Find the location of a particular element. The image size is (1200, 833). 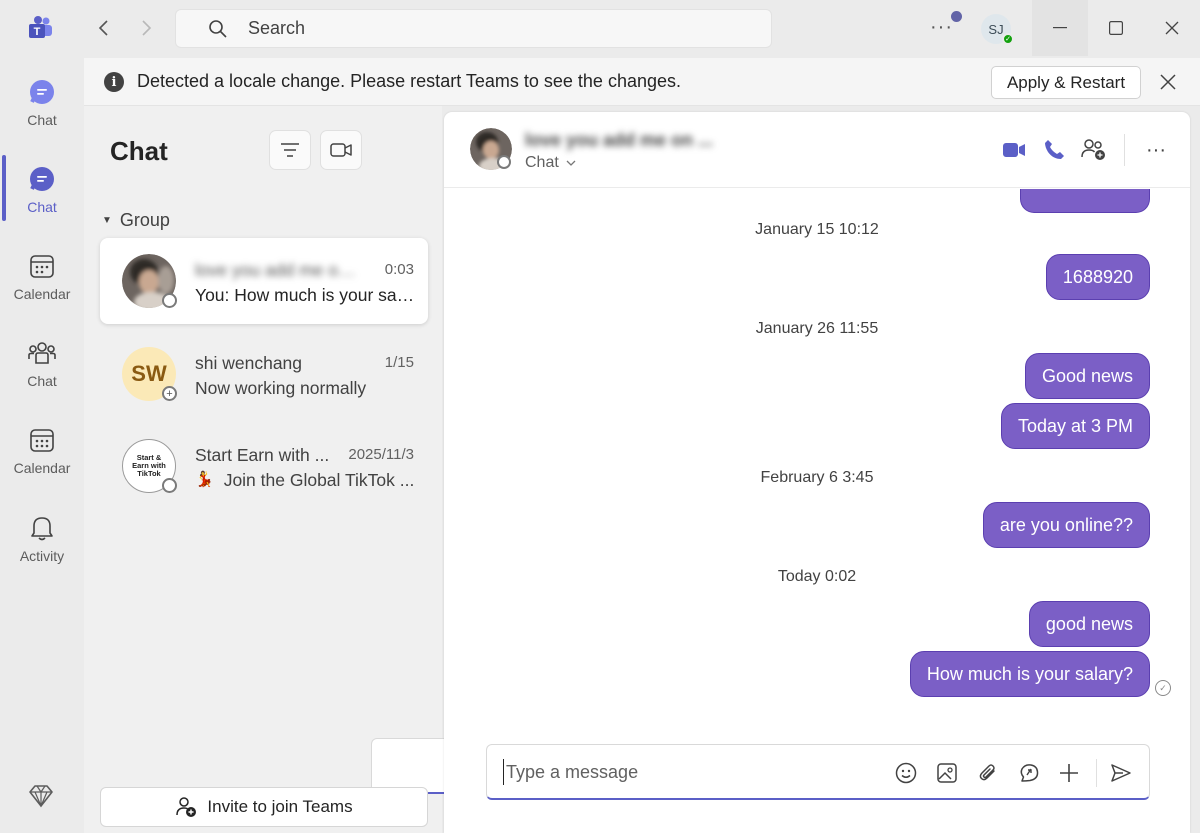

rail-item-calendar: Calendar is located at coordinates (42, 282).